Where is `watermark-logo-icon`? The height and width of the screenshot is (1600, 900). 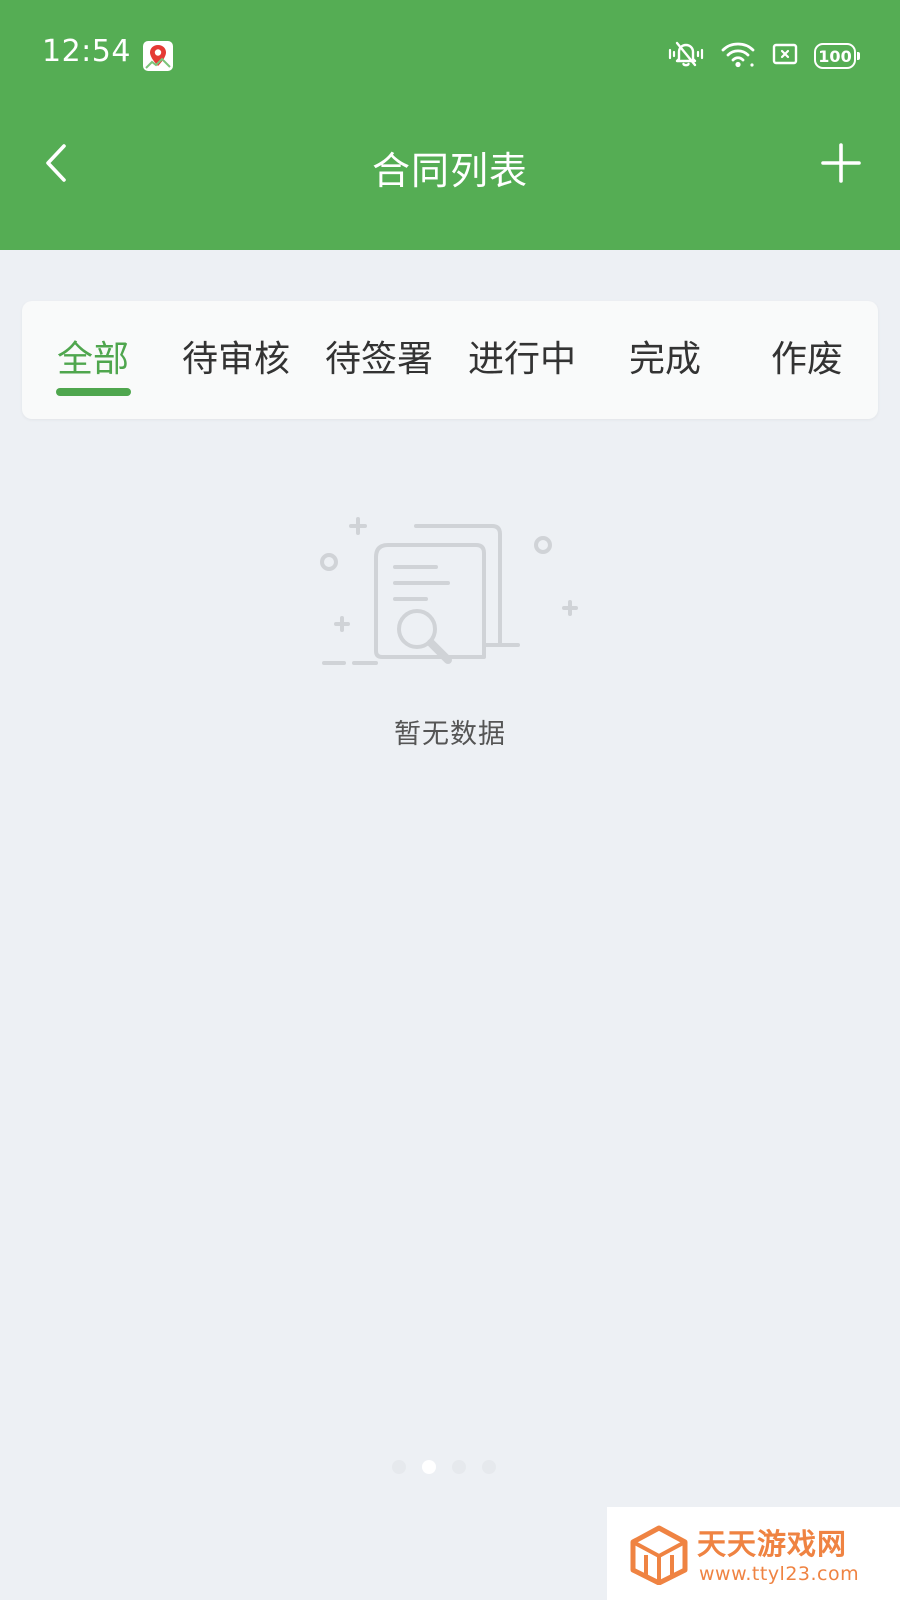 watermark-logo-icon is located at coordinates (659, 1555).